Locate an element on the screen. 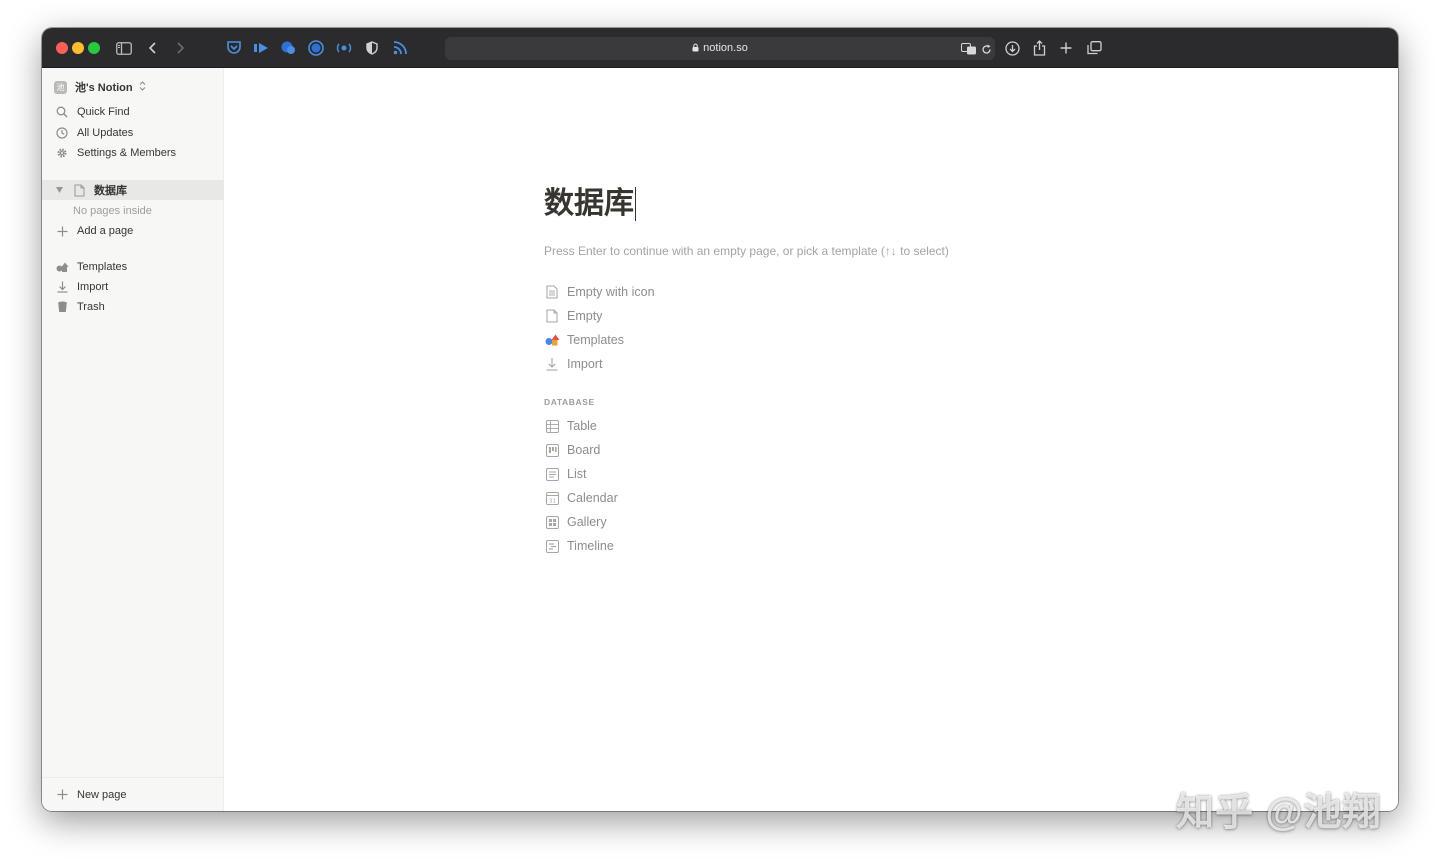  option-calendar: 31 Calendar is located at coordinates (581, 498).